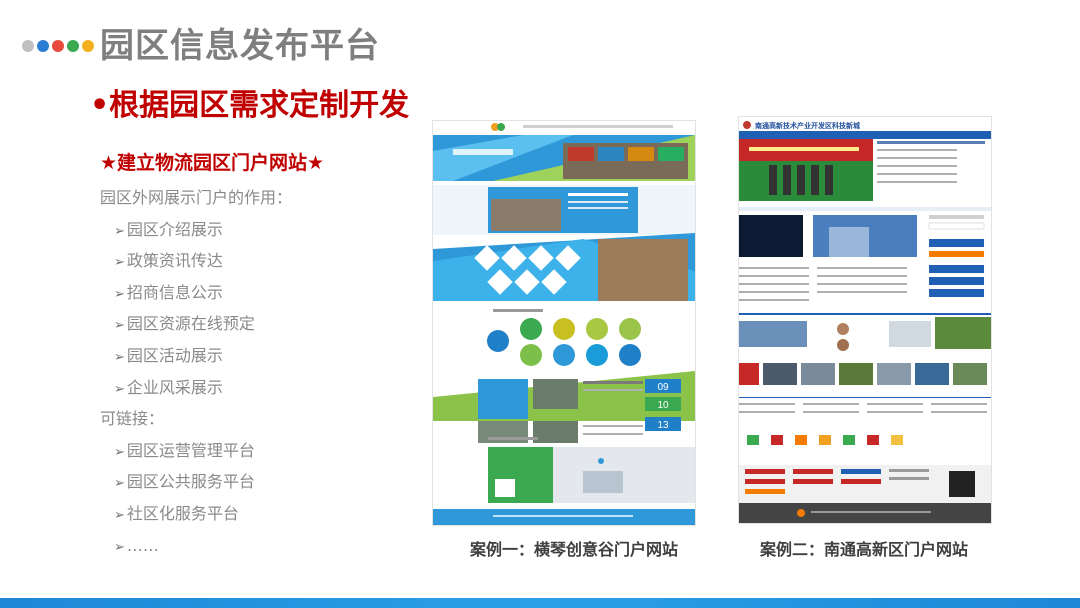 Image resolution: width=1080 pixels, height=608 pixels. I want to click on link-intro: 可链接：, so click(132, 419).